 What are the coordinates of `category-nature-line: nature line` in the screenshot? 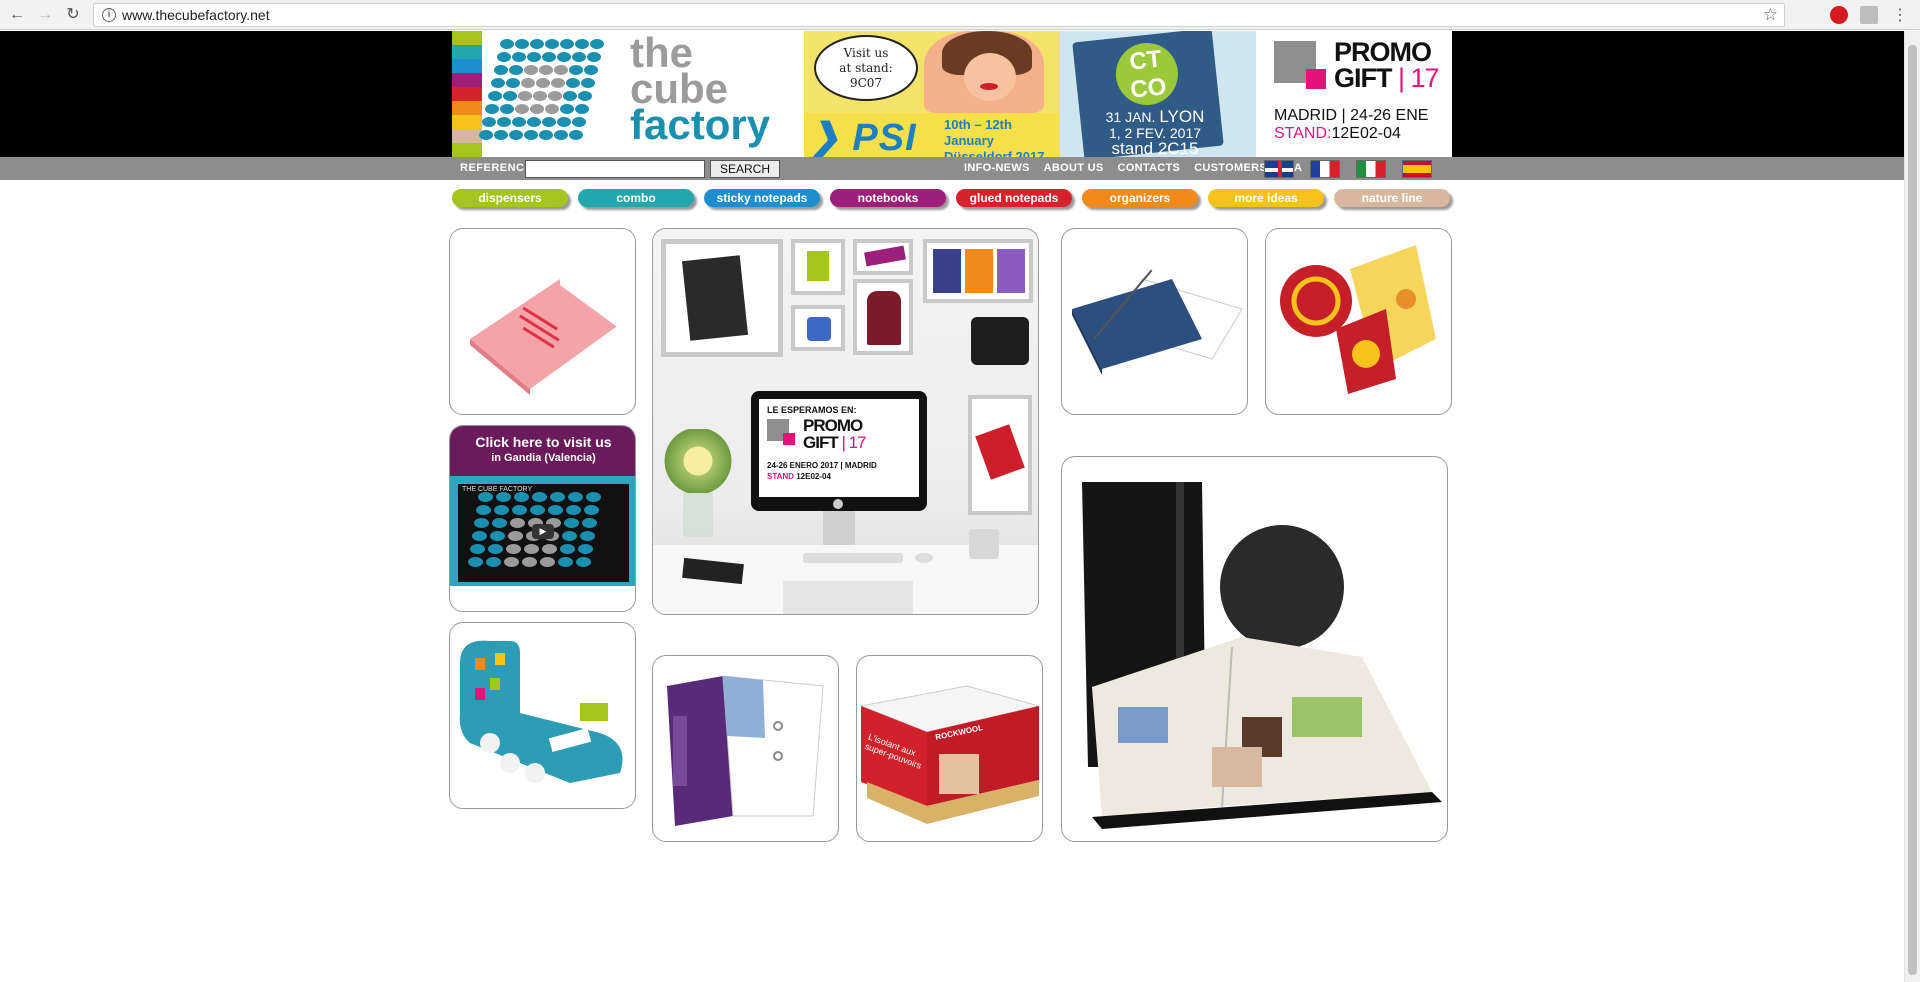 It's located at (1392, 198).